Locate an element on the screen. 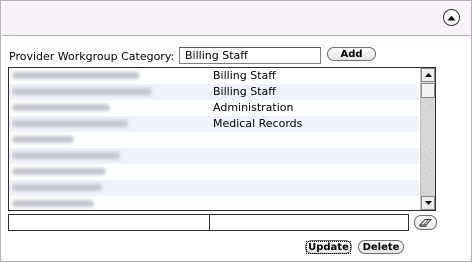 The height and width of the screenshot is (262, 472). collapse-button is located at coordinates (451, 17).